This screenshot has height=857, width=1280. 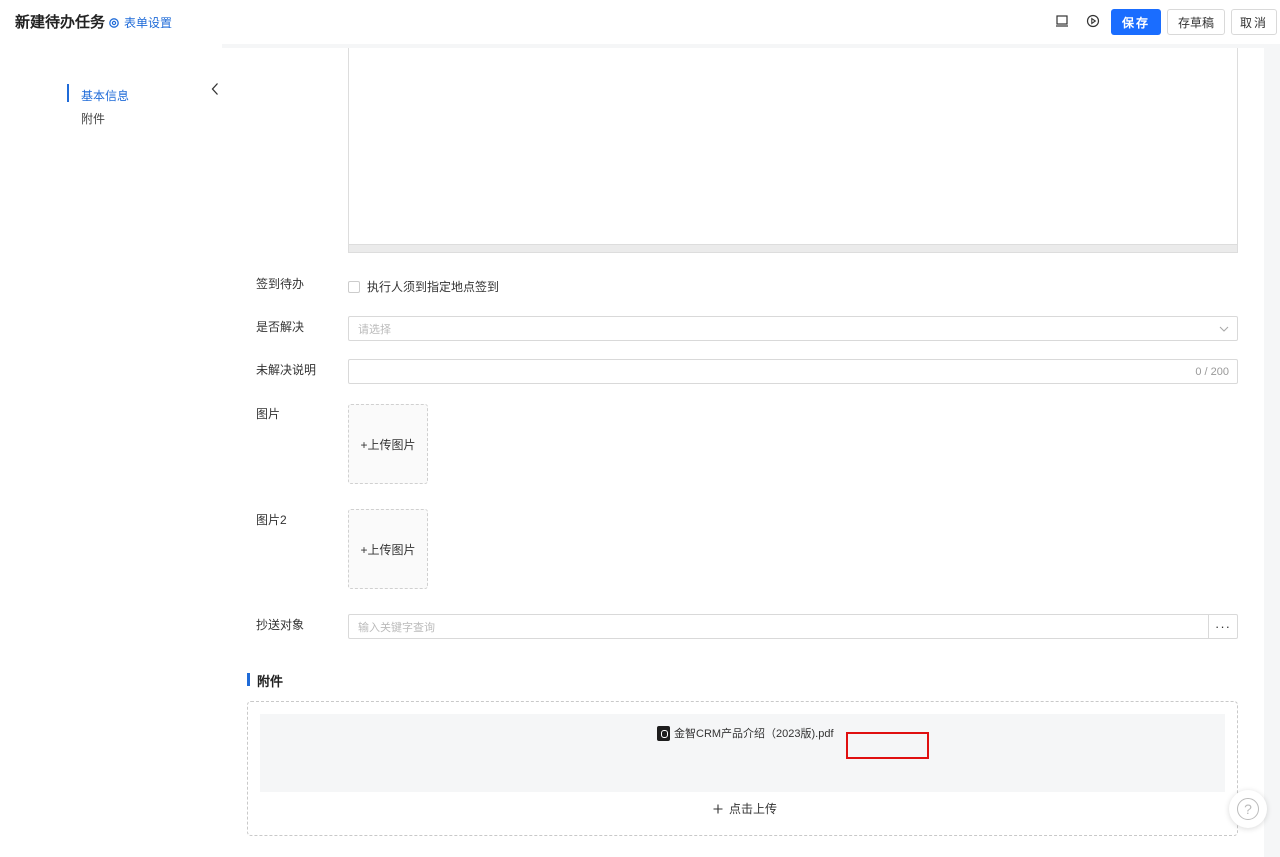 What do you see at coordinates (663, 733) in the screenshot?
I see `file-icon` at bounding box center [663, 733].